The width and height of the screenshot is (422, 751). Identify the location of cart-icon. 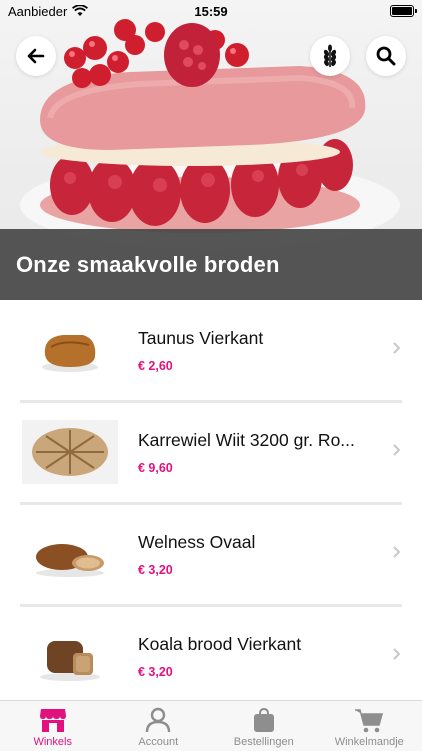
(369, 720).